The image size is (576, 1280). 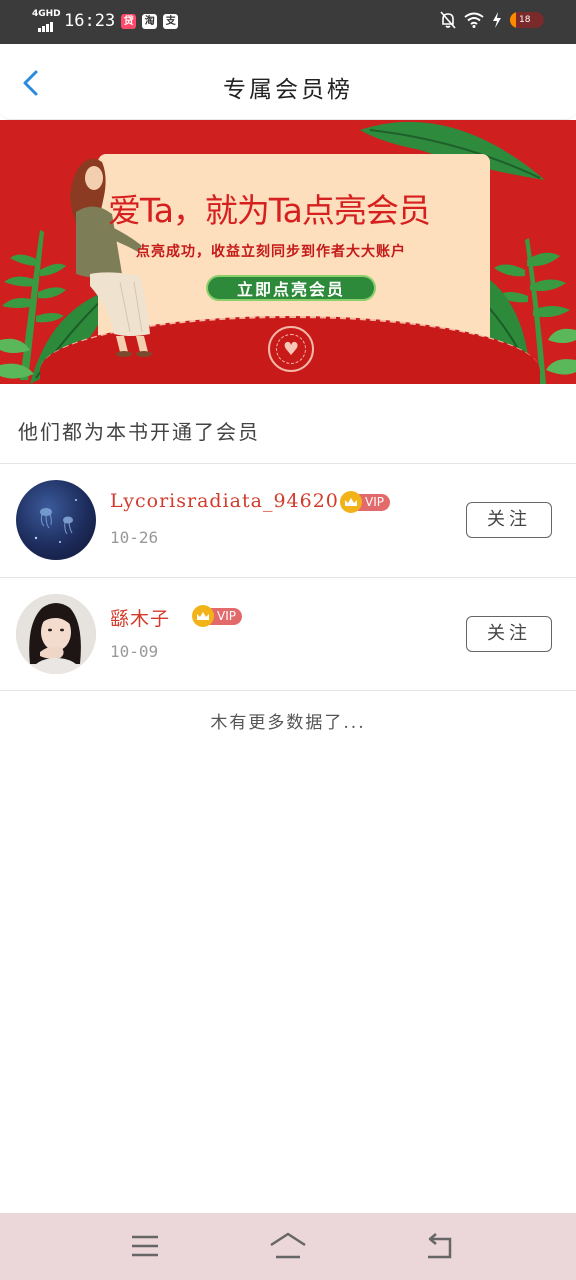 I want to click on member-name: Lycorisradiata_94620, so click(x=224, y=501).